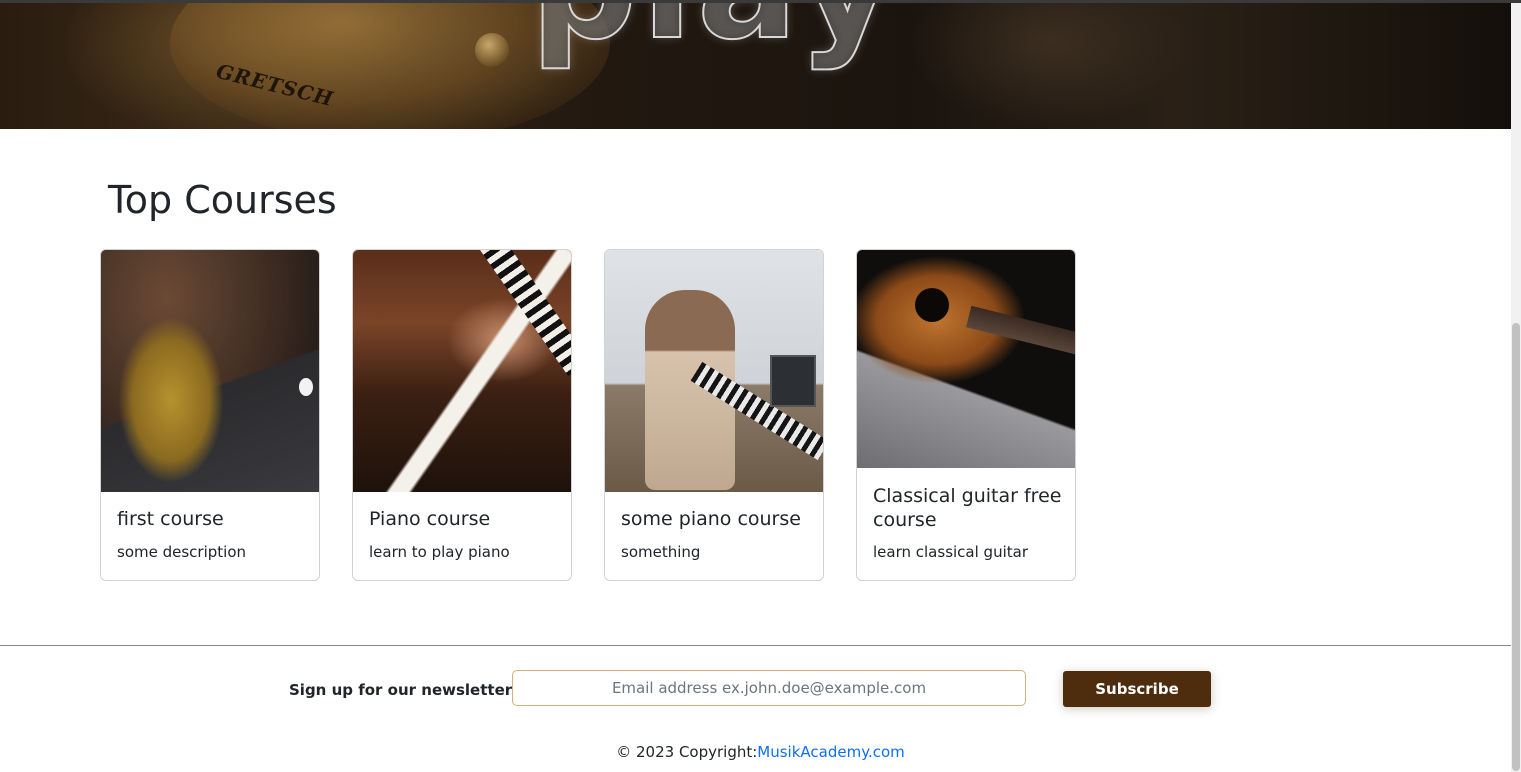  I want to click on copyright-text: © 2023 Copyright:, so click(687, 752).